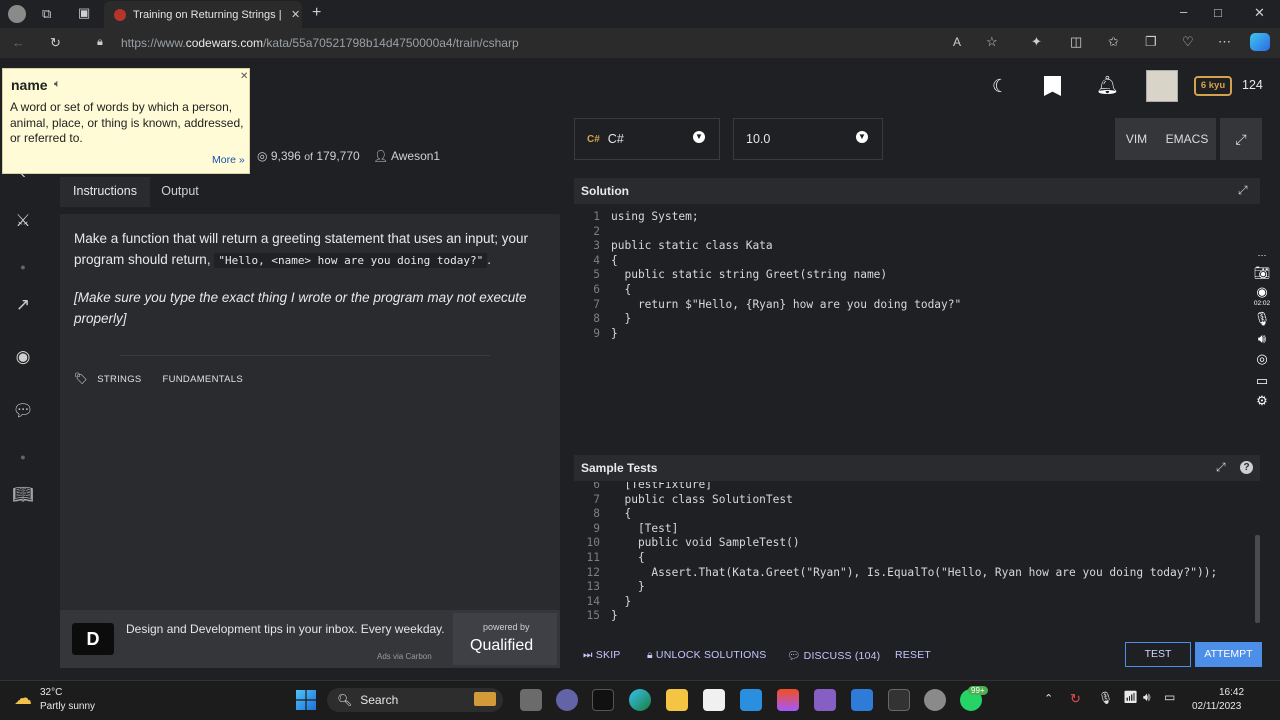  Describe the element at coordinates (825, 700) in the screenshot. I see `visual-studio-icon` at that location.